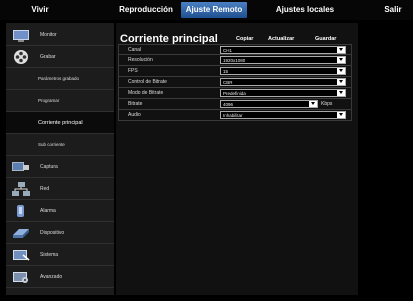  Describe the element at coordinates (45, 189) in the screenshot. I see `sidebar-item-label: Red` at that location.